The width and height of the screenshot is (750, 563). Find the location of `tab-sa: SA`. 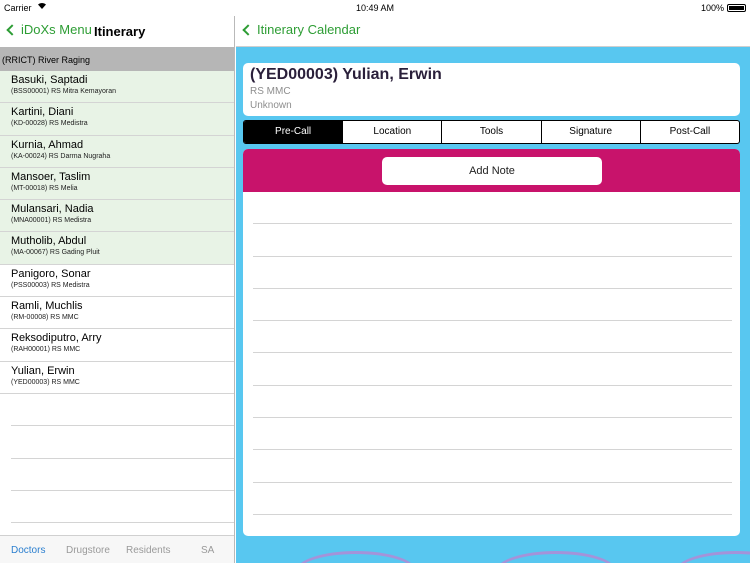

tab-sa: SA is located at coordinates (207, 550).